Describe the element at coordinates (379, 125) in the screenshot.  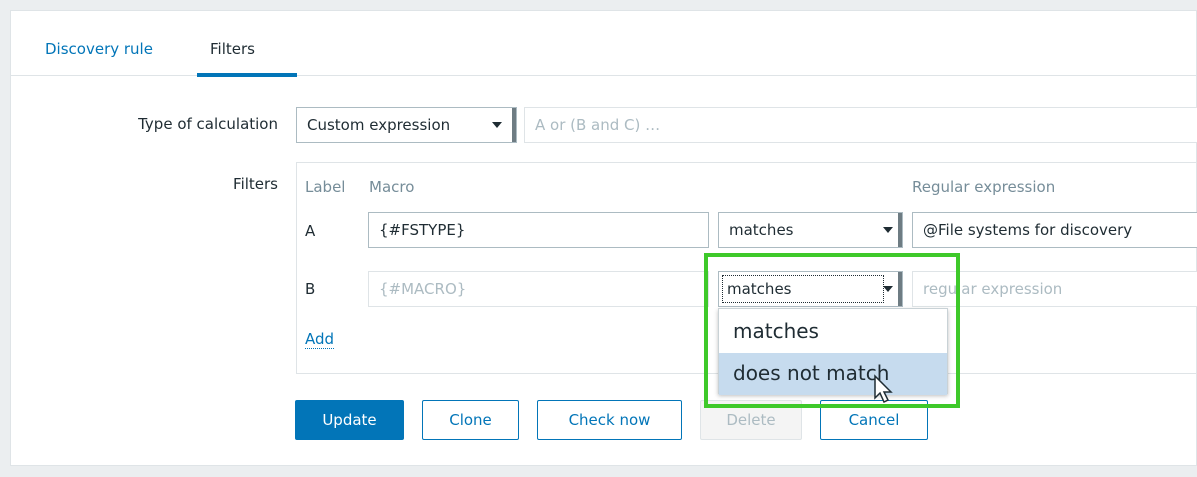
I see `type-of-calculation-value: Custom expression` at that location.